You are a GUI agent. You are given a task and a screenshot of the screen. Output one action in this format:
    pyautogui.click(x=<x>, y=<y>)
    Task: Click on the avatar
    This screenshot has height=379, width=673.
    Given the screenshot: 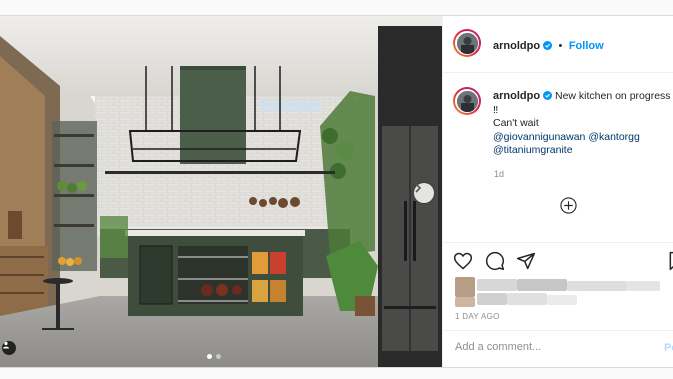 What is the action you would take?
    pyautogui.click(x=467, y=43)
    